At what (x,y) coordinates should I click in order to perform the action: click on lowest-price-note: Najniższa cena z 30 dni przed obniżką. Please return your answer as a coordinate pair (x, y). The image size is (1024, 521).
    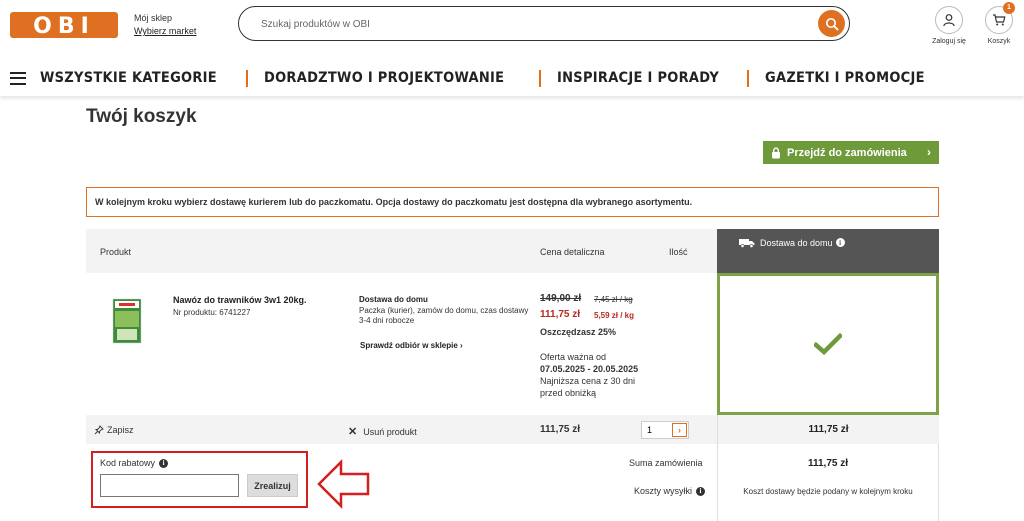
    Looking at the image, I should click on (588, 387).